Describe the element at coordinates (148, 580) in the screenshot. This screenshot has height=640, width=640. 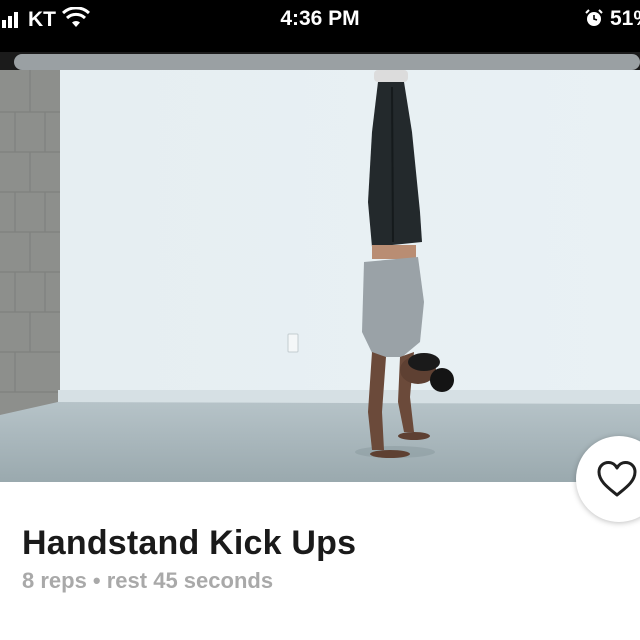
I see `exercise-details: 8 reps • rest 45 seconds` at that location.